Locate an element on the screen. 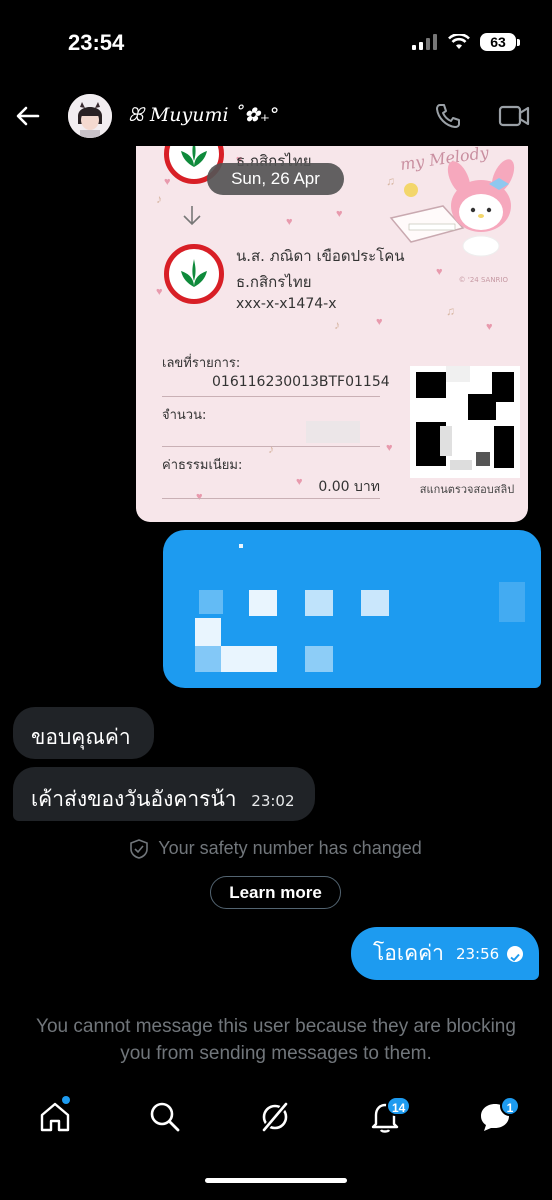  avatar-image is located at coordinates (90, 116).